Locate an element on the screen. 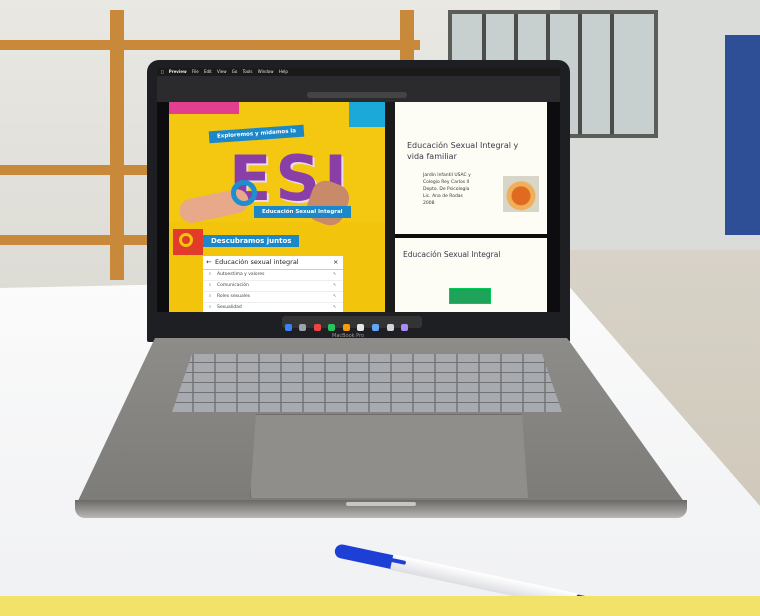 The image size is (760, 616). toolbar-tools is located at coordinates (357, 95).